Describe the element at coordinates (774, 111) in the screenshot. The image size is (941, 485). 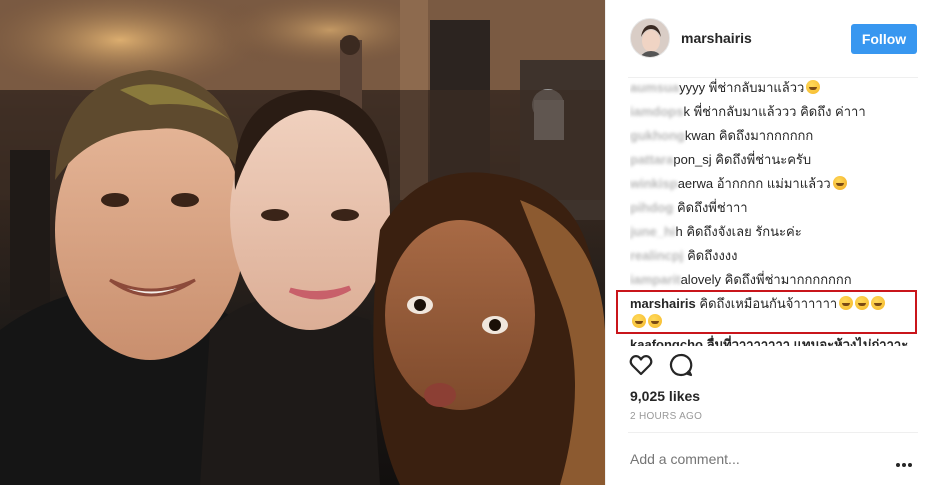
I see `comment-text: k พี่ช่ากลับมาแล้ววว คิดถึง ค่าาา` at that location.